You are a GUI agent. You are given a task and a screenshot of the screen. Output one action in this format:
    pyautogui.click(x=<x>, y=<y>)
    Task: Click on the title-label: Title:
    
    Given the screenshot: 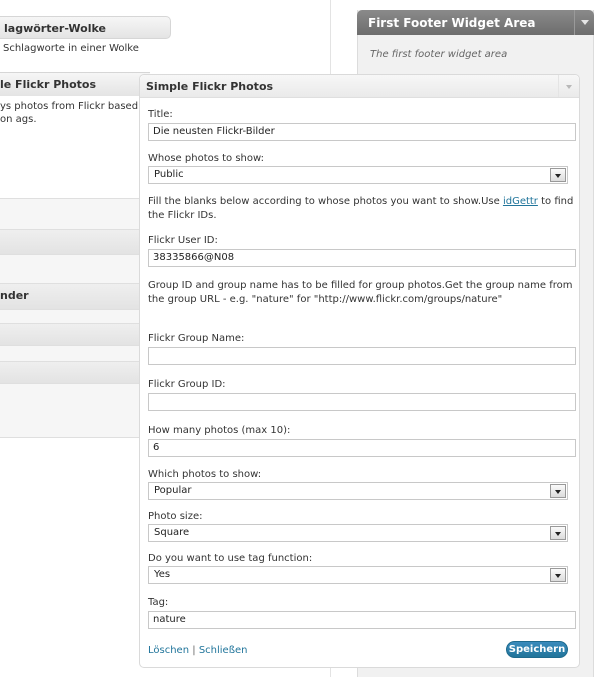 What is the action you would take?
    pyautogui.click(x=160, y=114)
    